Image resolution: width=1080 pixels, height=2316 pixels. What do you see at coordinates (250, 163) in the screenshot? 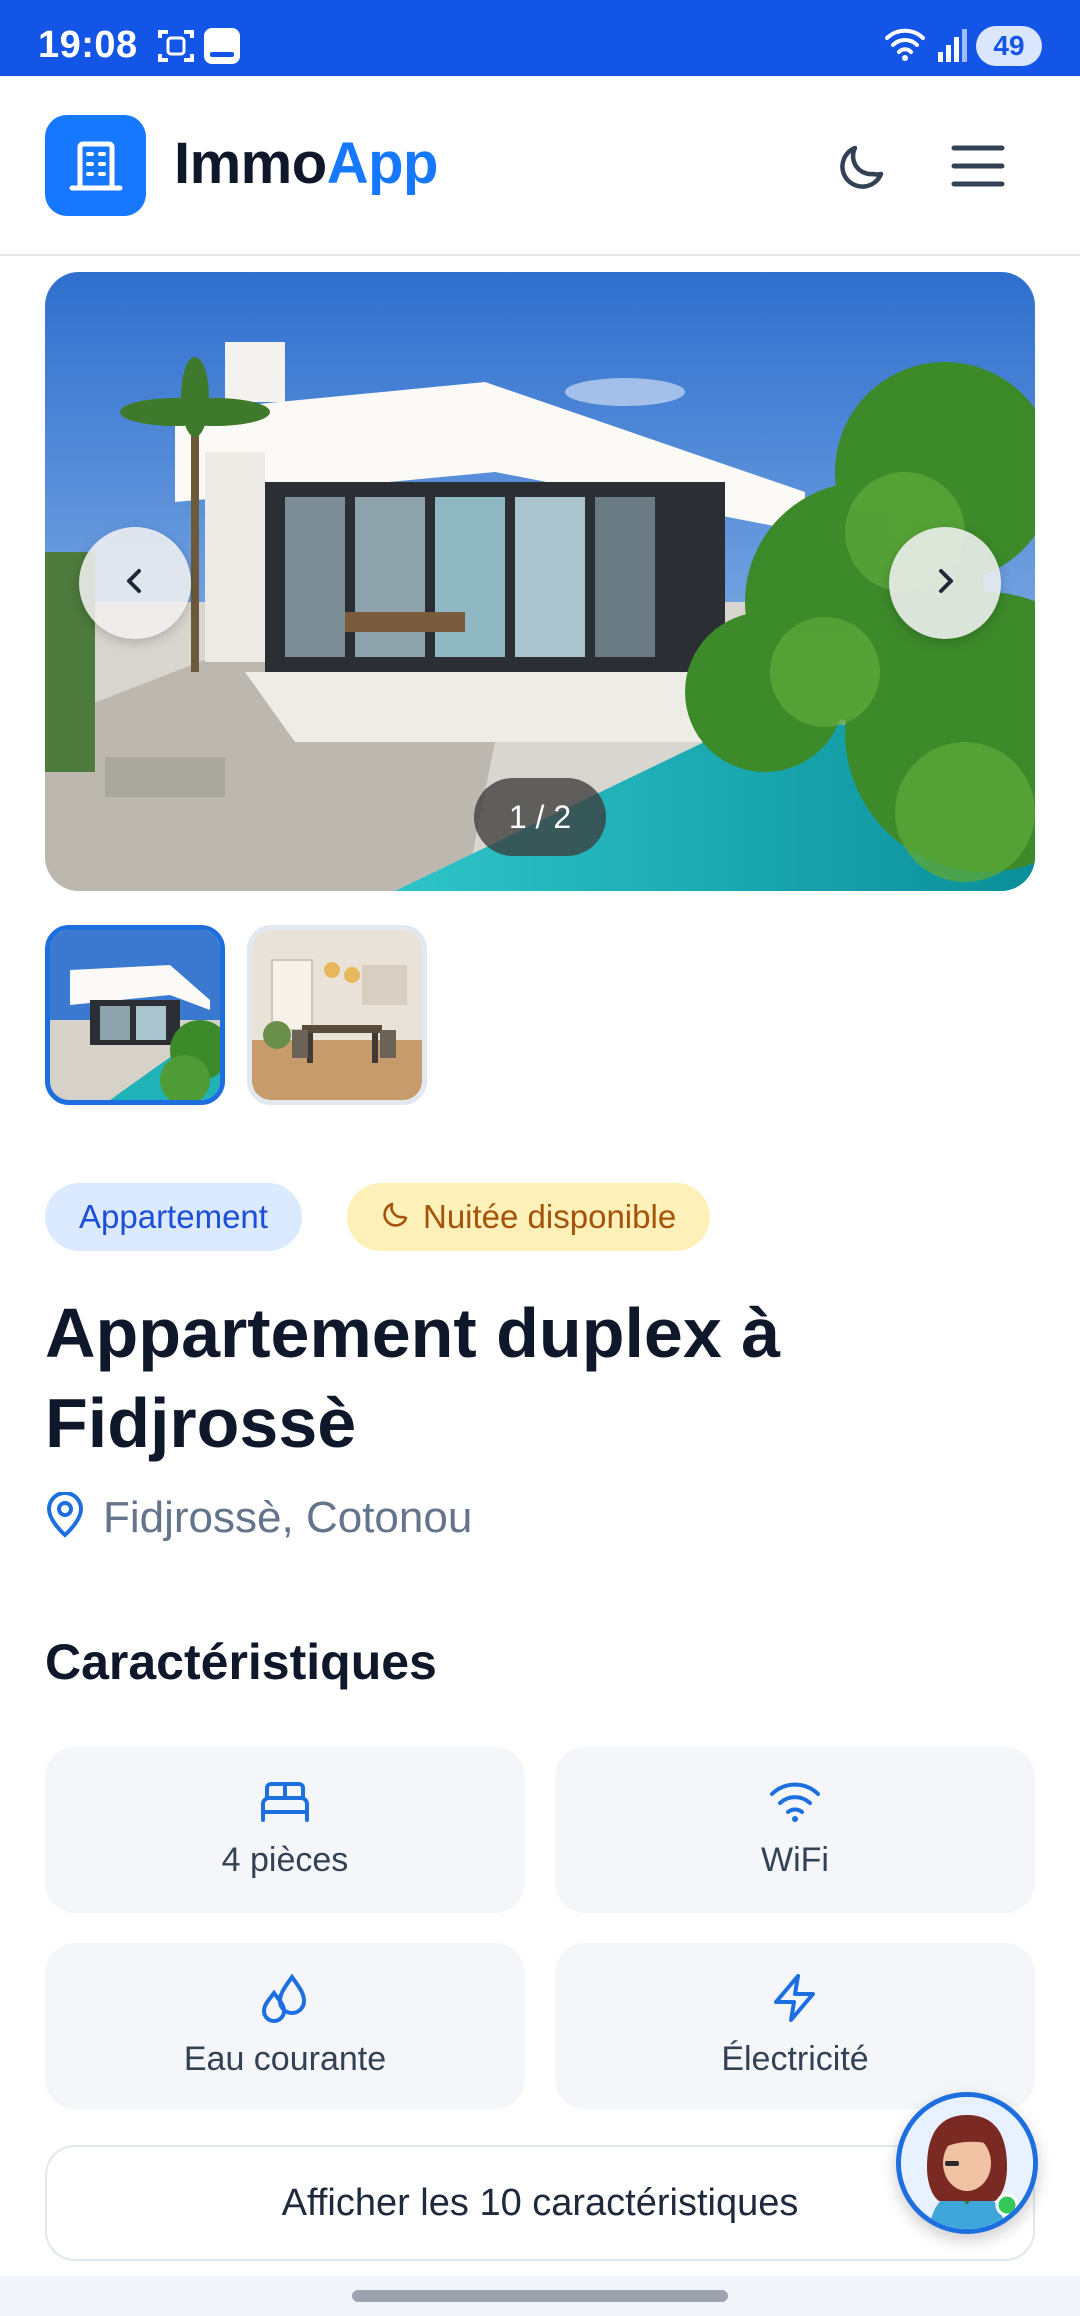
I see `brand-name-part1: Immo` at bounding box center [250, 163].